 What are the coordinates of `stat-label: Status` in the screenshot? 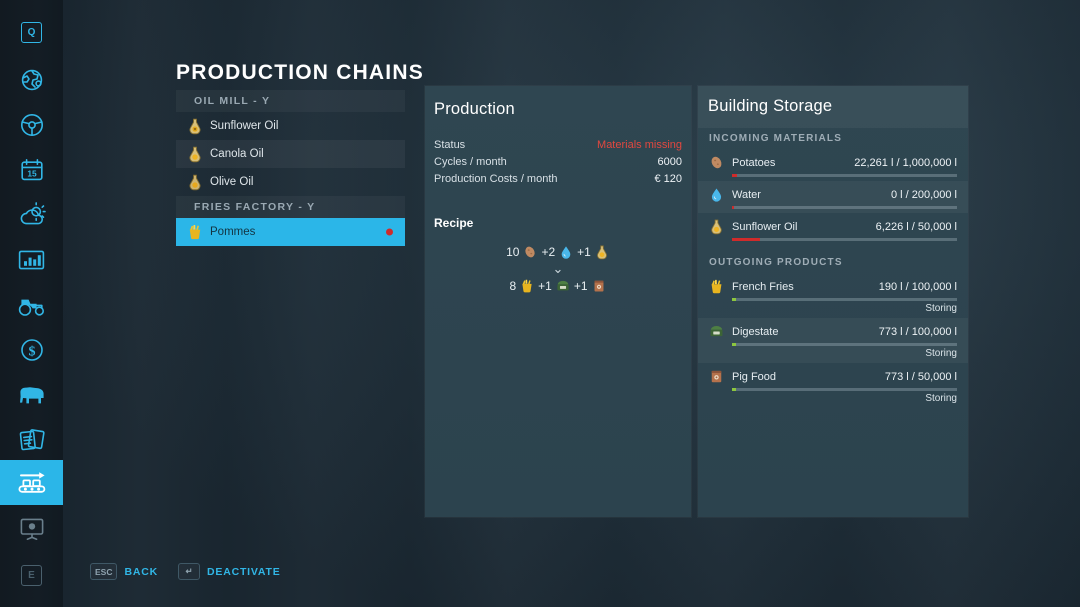 It's located at (450, 145).